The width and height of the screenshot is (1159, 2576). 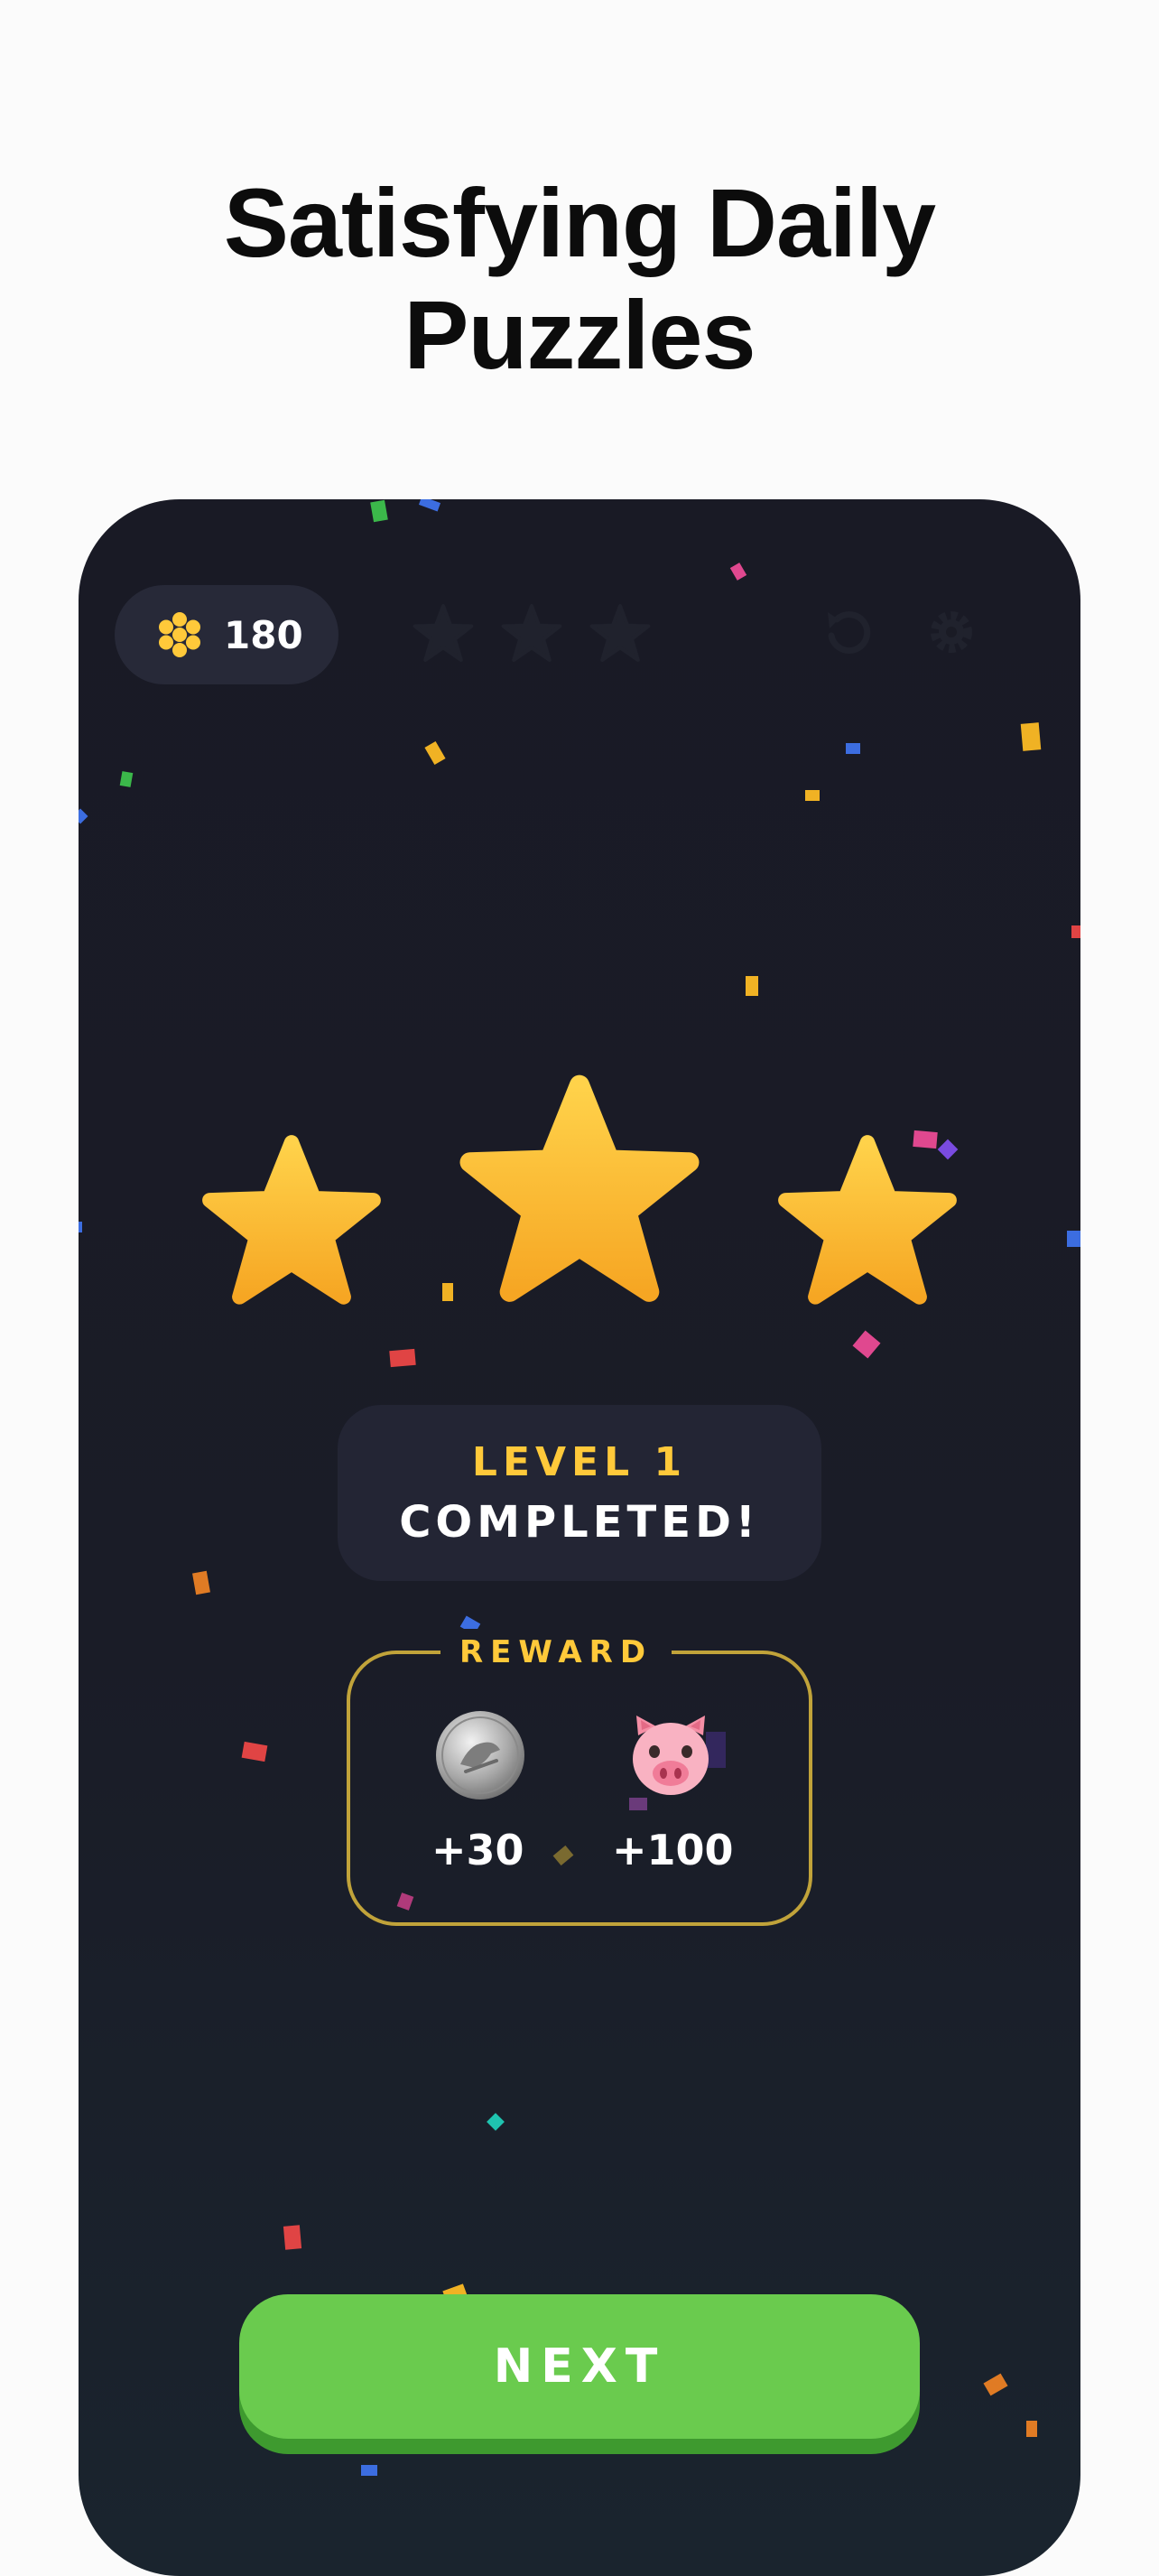 I want to click on headline-line-2: Puzzles, so click(x=579, y=334).